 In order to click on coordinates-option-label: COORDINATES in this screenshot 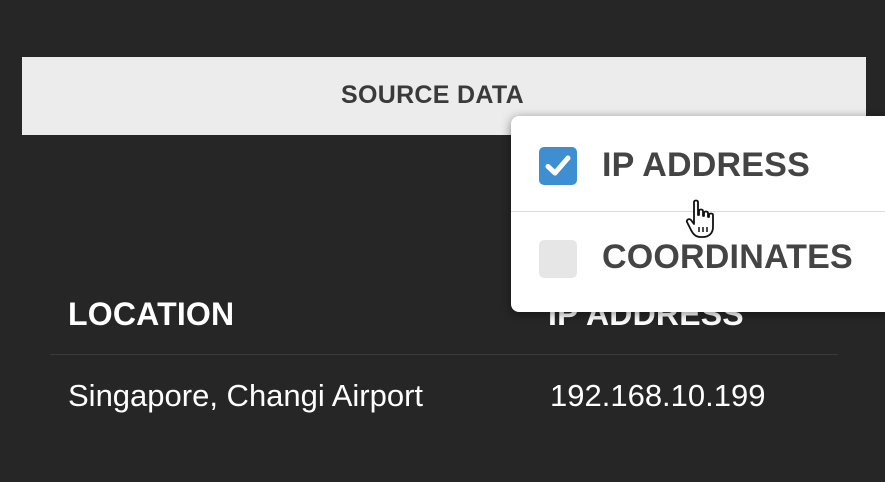, I will do `click(727, 257)`.